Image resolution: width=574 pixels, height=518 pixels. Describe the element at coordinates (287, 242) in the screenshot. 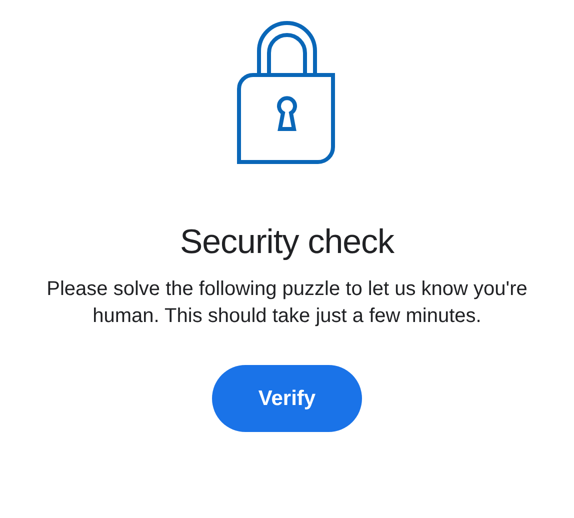

I see `page-title: Security check` at that location.